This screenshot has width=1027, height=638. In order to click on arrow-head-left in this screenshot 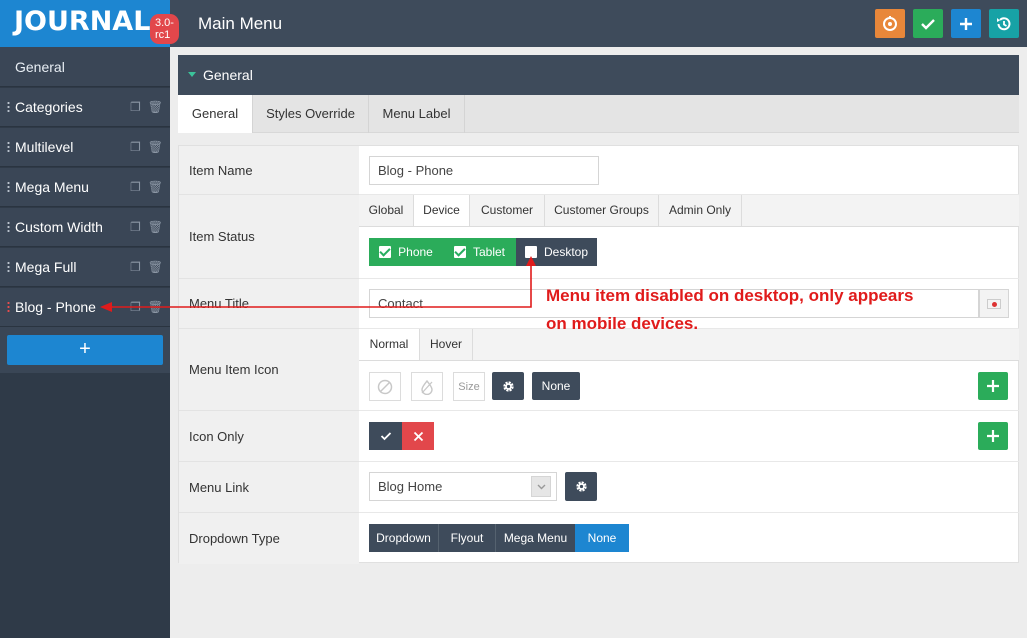, I will do `click(106, 307)`.